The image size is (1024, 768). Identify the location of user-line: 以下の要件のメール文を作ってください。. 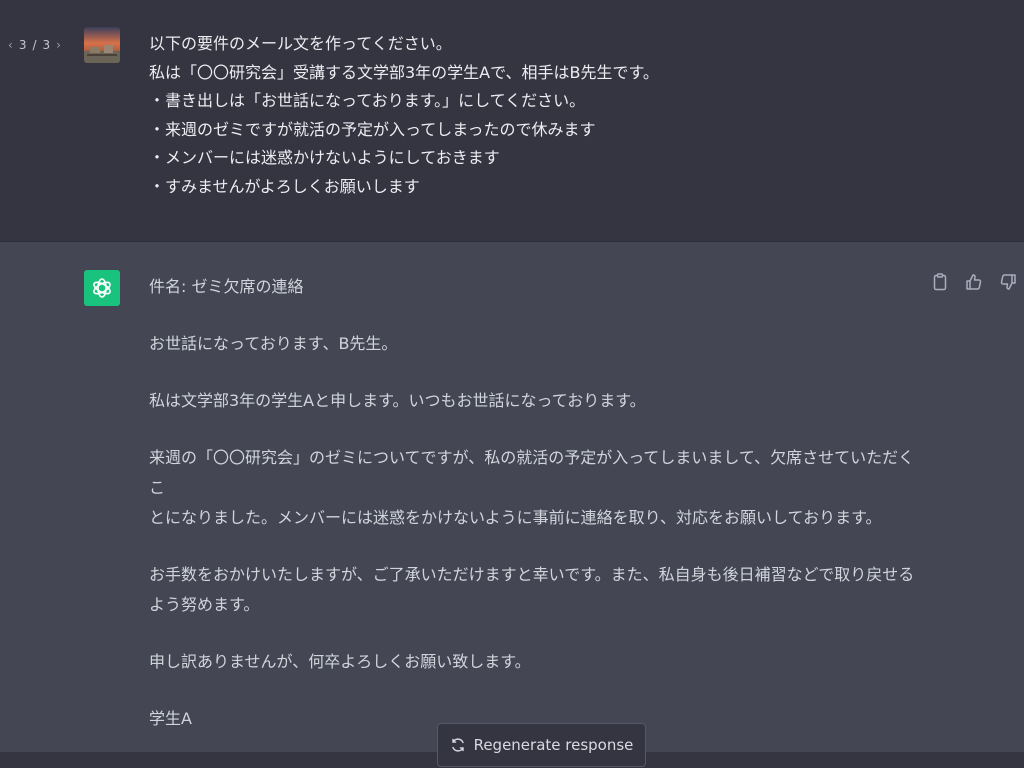
(300, 43).